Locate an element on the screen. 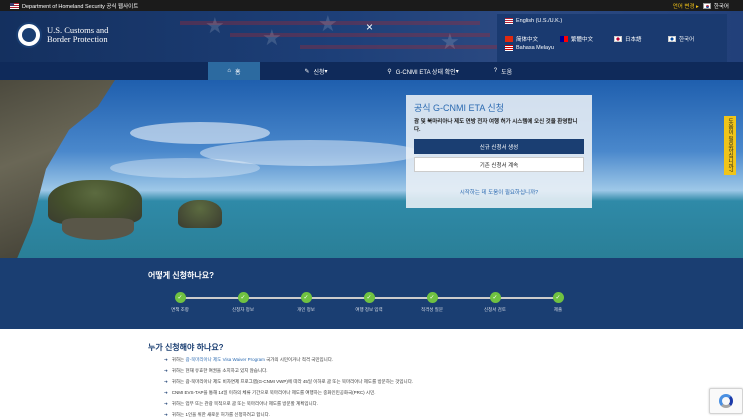 Image resolution: width=743 pixels, height=418 pixels. nav-status: ⚲ G-CNMI ETA 상태 확인 ▾ is located at coordinates (423, 71).